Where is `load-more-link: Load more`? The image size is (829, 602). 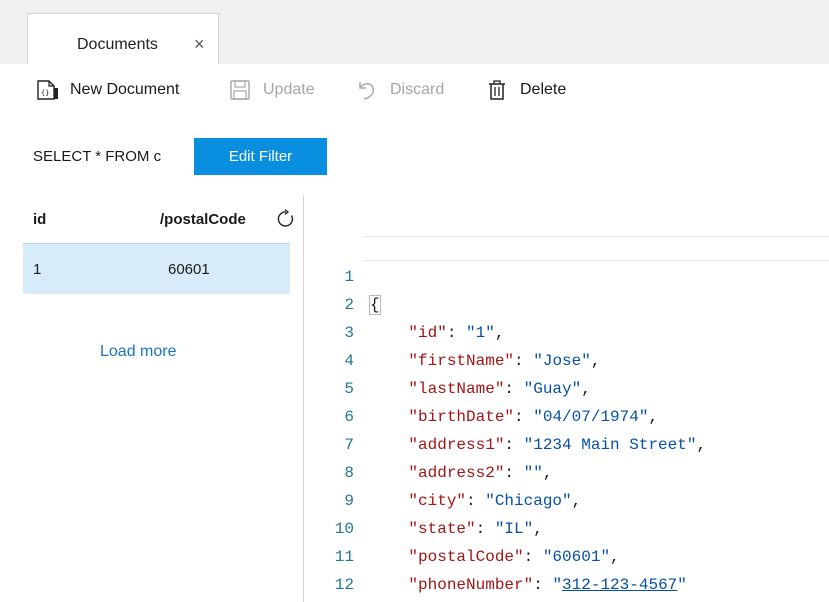
load-more-link: Load more is located at coordinates (138, 352).